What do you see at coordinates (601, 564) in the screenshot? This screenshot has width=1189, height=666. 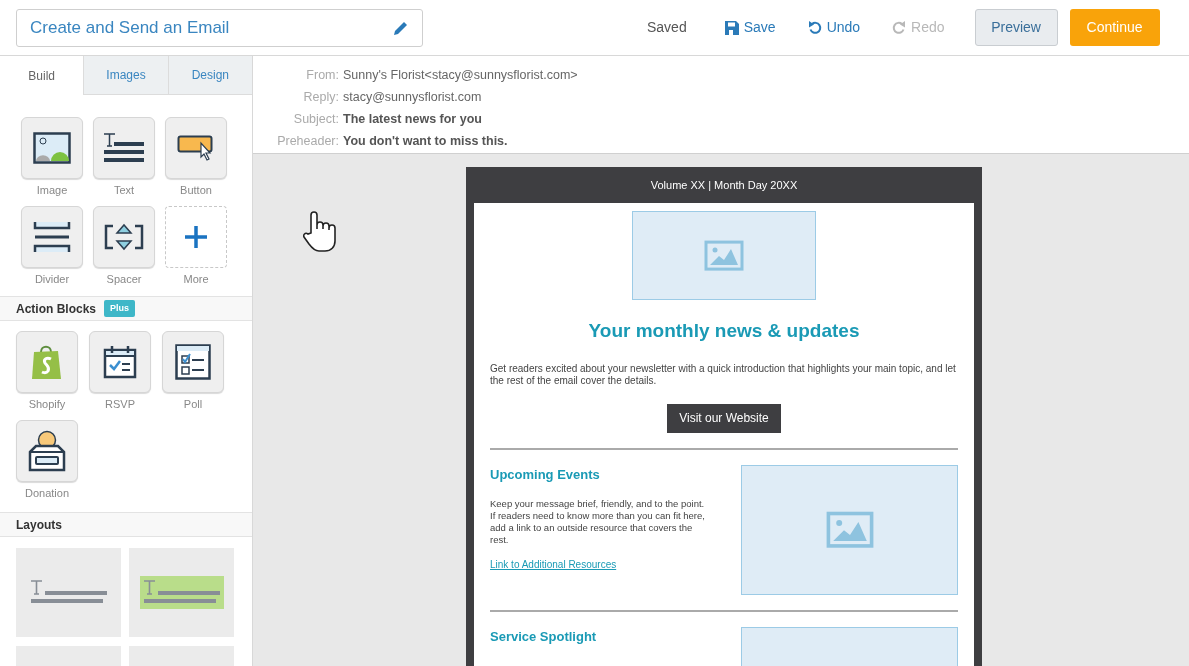 I see `resources-link: Link to Additional Resources` at bounding box center [601, 564].